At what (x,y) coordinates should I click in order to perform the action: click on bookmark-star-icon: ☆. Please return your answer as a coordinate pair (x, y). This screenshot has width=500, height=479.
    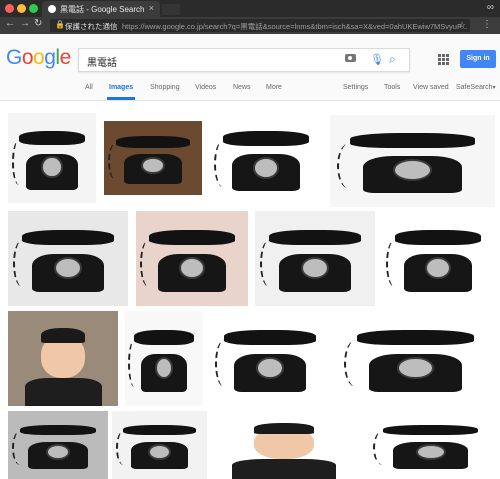
    Looking at the image, I should click on (462, 25).